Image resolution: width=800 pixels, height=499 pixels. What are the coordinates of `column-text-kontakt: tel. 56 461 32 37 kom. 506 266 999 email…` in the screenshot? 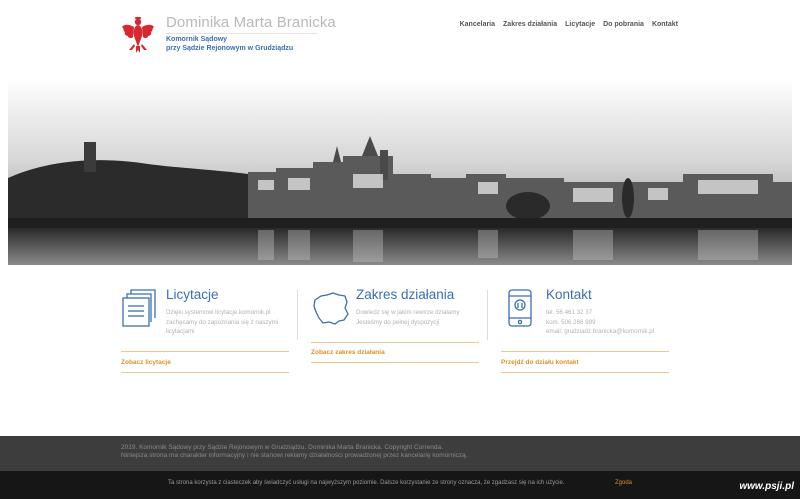 It's located at (608, 322).